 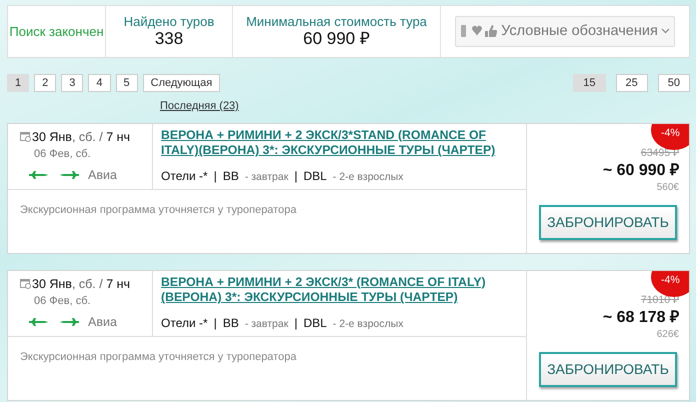 What do you see at coordinates (674, 83) in the screenshot?
I see `page-size-button: 50` at bounding box center [674, 83].